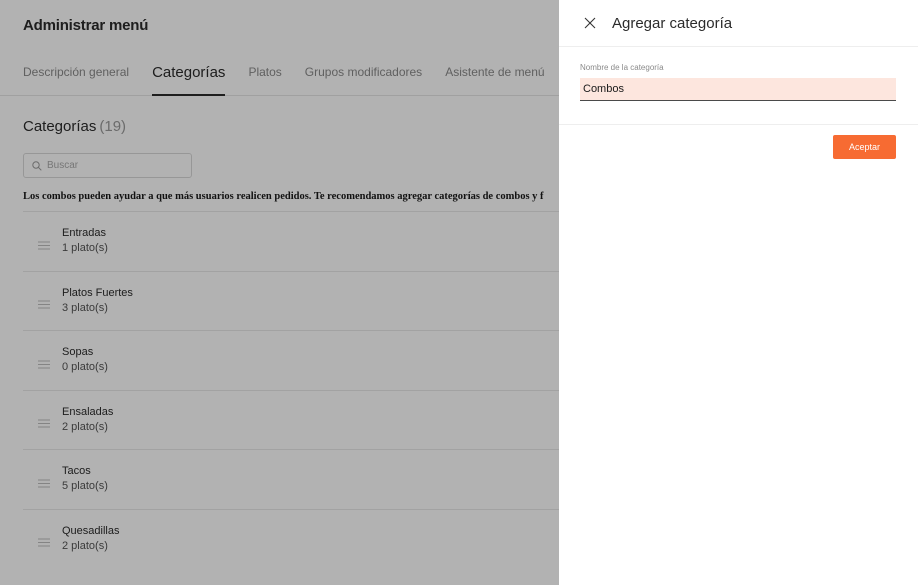 The image size is (918, 585). I want to click on category-form: Nombre de la categoría, so click(738, 86).